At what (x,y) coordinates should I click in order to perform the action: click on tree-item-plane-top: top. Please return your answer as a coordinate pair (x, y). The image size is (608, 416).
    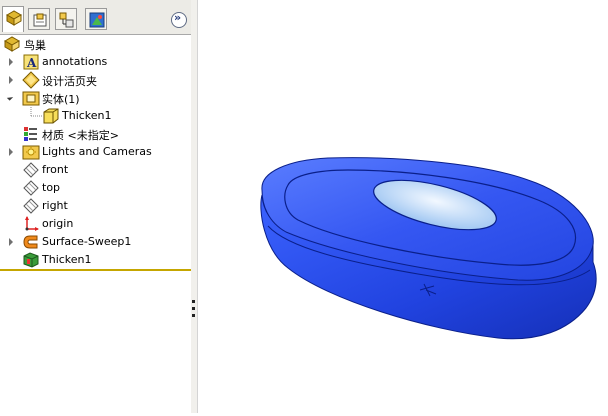
    Looking at the image, I should click on (95, 188).